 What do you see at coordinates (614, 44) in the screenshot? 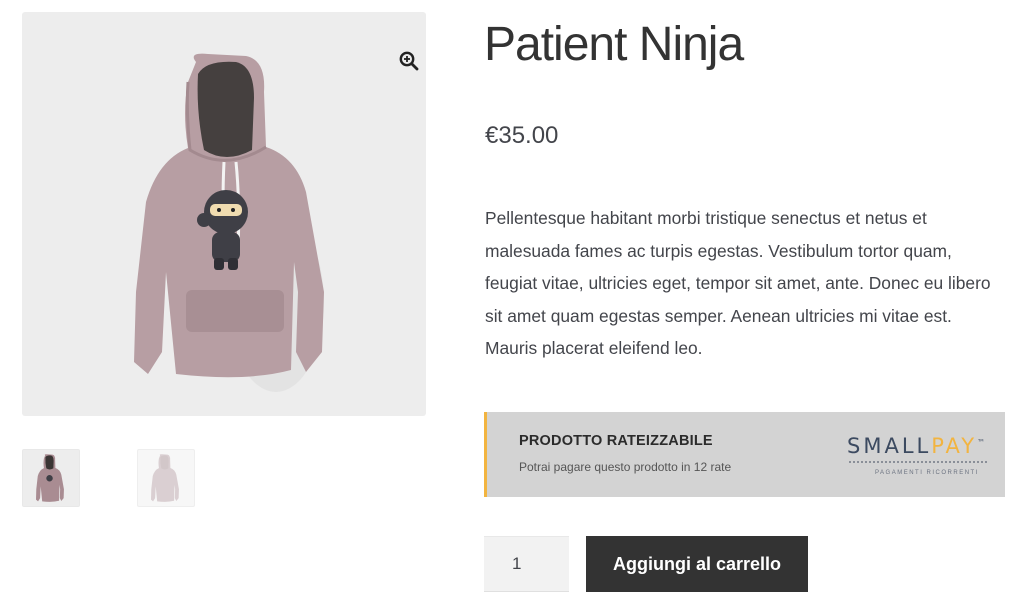
I see `product-title: Patient Ninja` at bounding box center [614, 44].